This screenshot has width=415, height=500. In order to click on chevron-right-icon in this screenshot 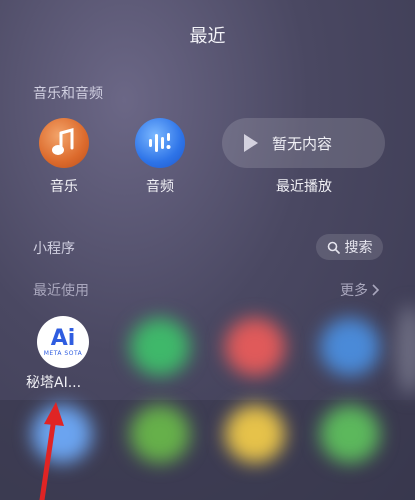, I will do `click(376, 290)`.